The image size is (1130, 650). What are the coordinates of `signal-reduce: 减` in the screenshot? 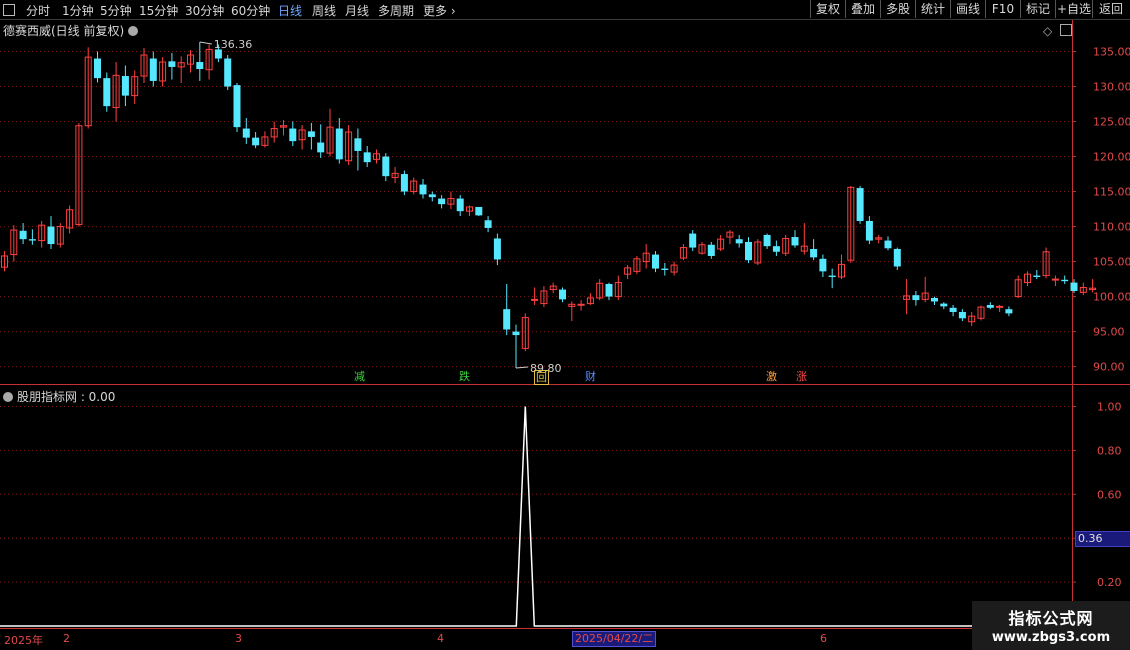 It's located at (359, 376).